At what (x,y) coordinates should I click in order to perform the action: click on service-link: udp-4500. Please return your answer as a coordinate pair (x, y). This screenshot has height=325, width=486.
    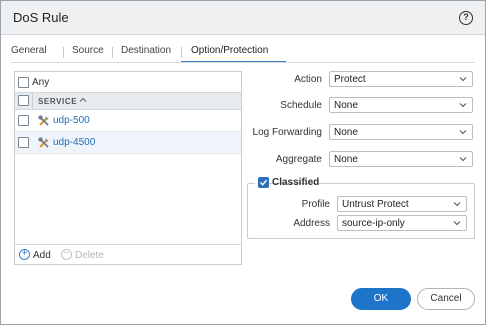
    Looking at the image, I should click on (74, 142).